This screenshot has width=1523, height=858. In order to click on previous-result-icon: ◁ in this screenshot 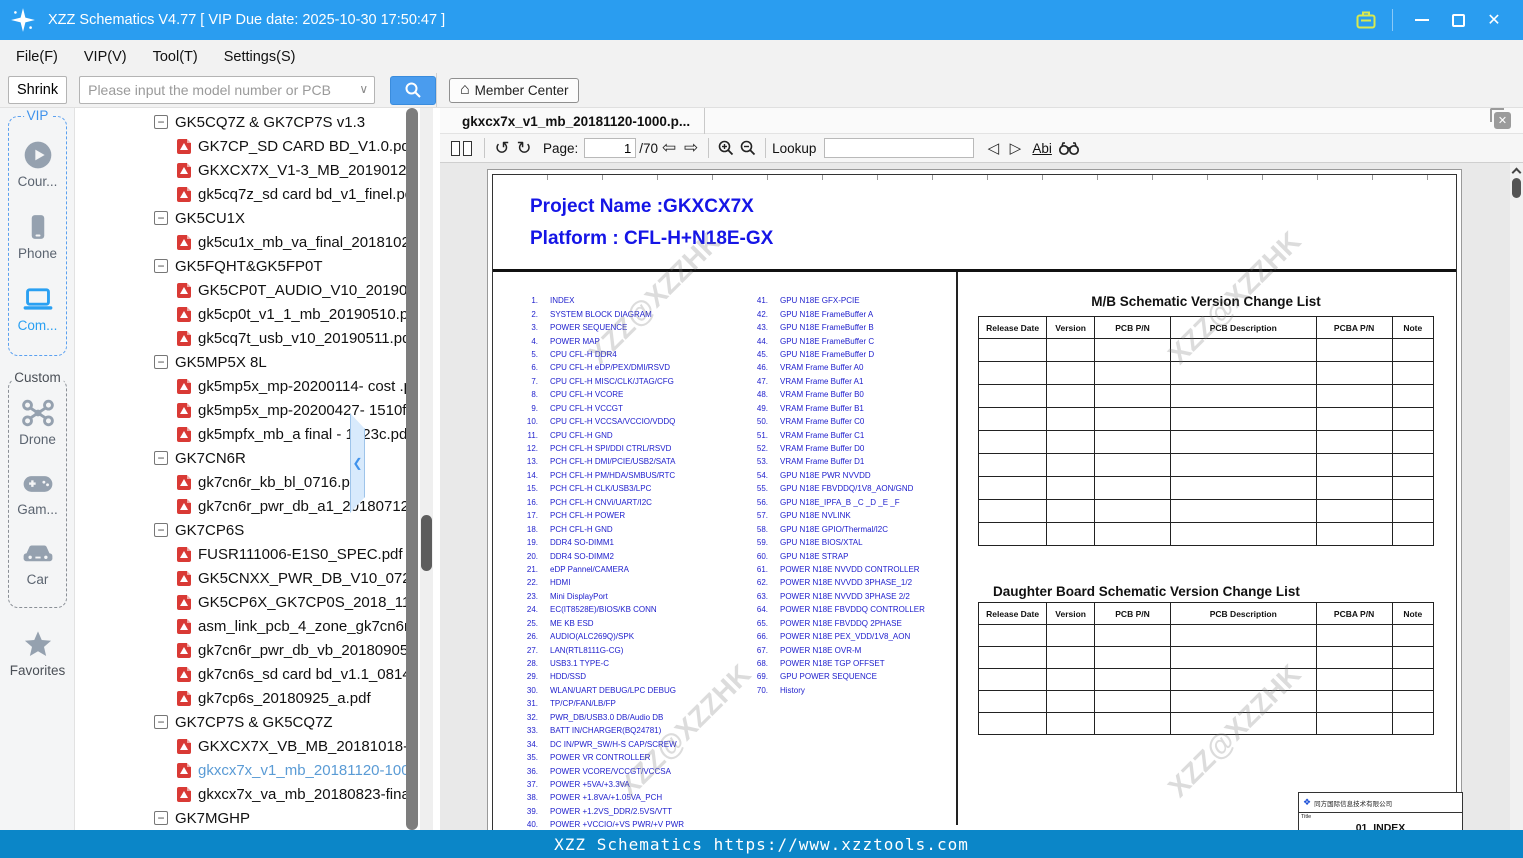, I will do `click(993, 148)`.